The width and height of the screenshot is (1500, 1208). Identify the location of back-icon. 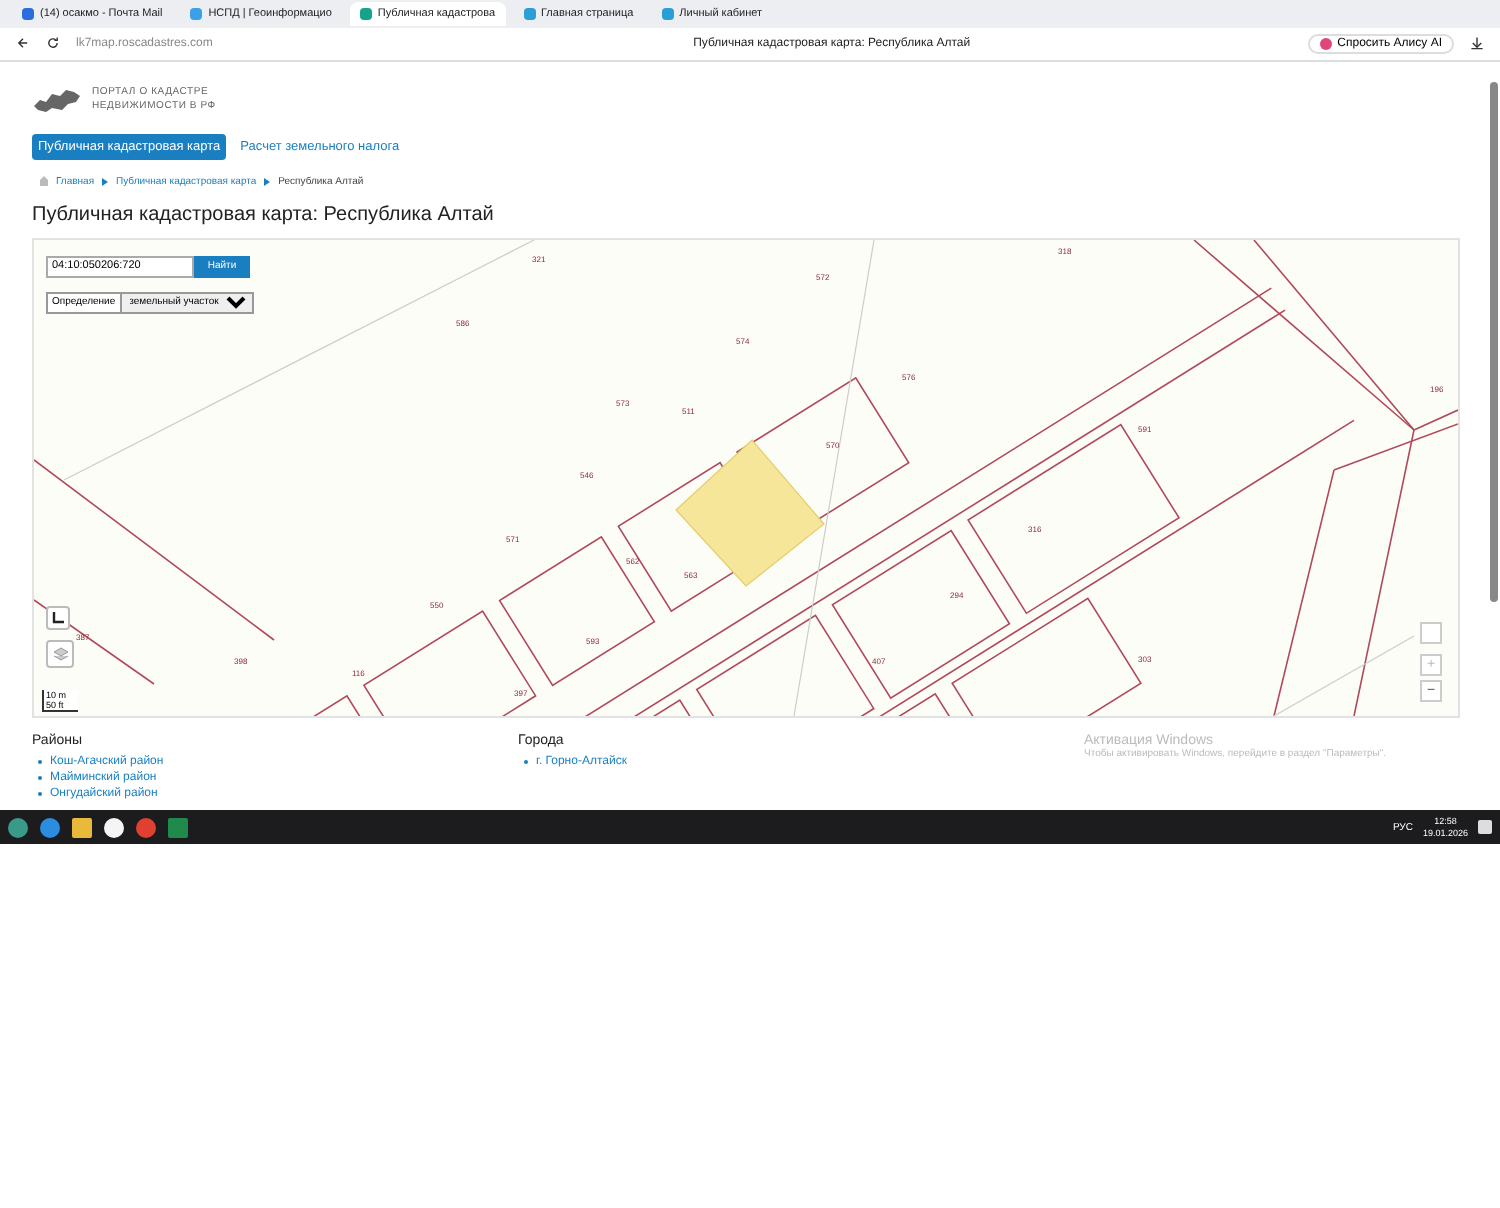
(23, 43).